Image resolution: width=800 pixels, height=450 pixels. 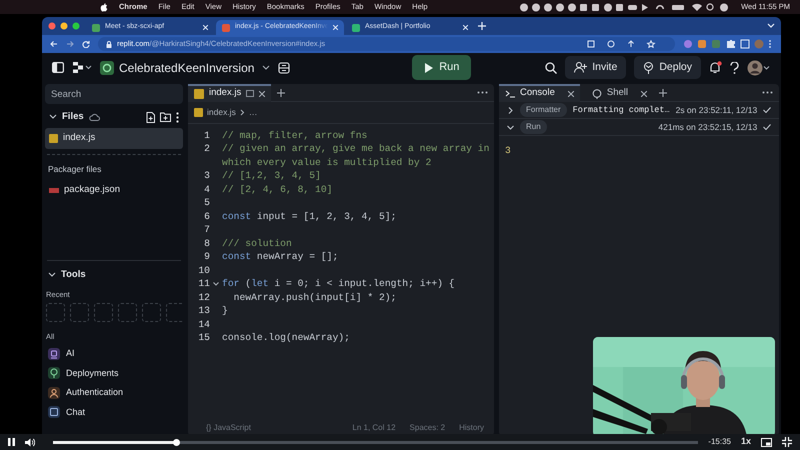 What do you see at coordinates (206, 217) in the screenshot?
I see `line-number: 6` at bounding box center [206, 217].